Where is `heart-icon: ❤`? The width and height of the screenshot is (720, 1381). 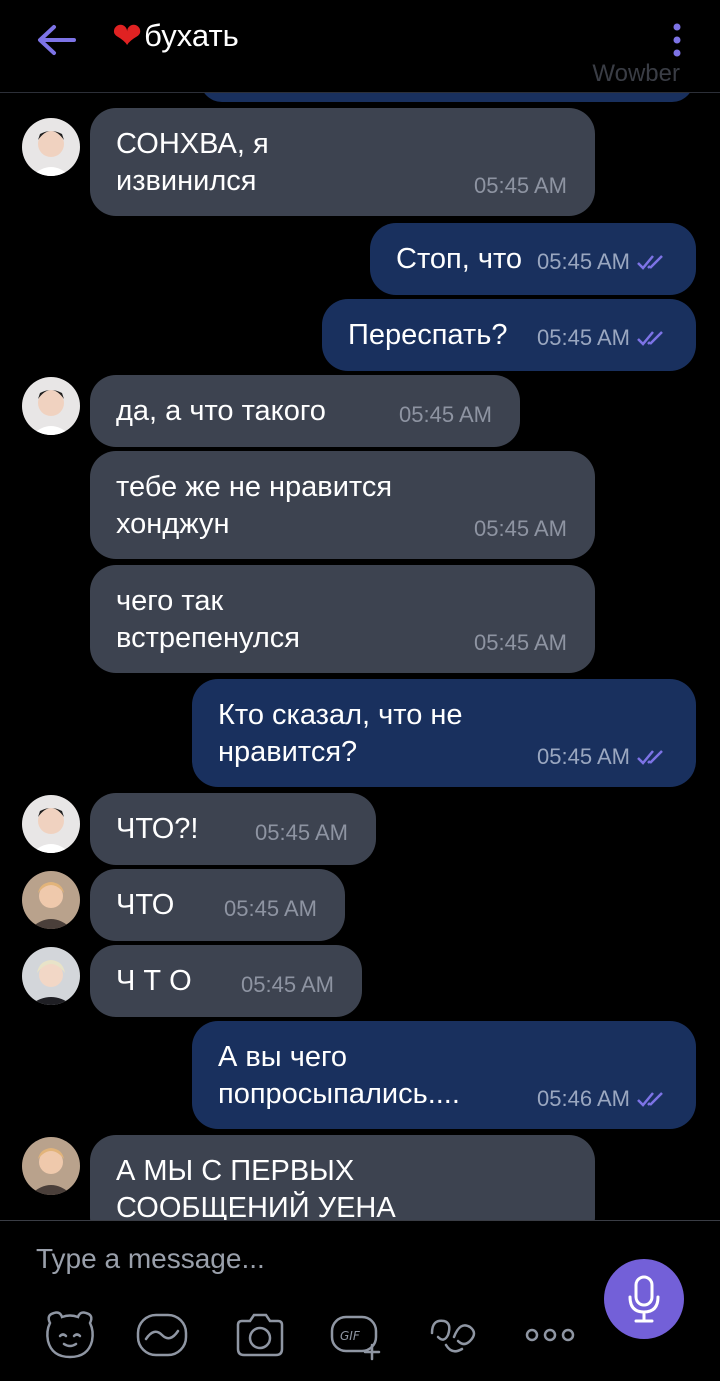 heart-icon: ❤ is located at coordinates (127, 35).